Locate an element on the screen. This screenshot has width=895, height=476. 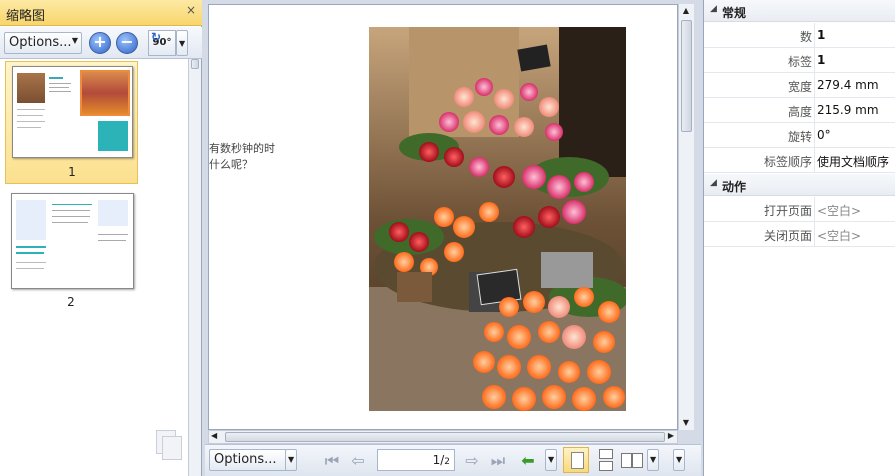
thumbnails-options-dropdown: Options... ▼ is located at coordinates (43, 43).